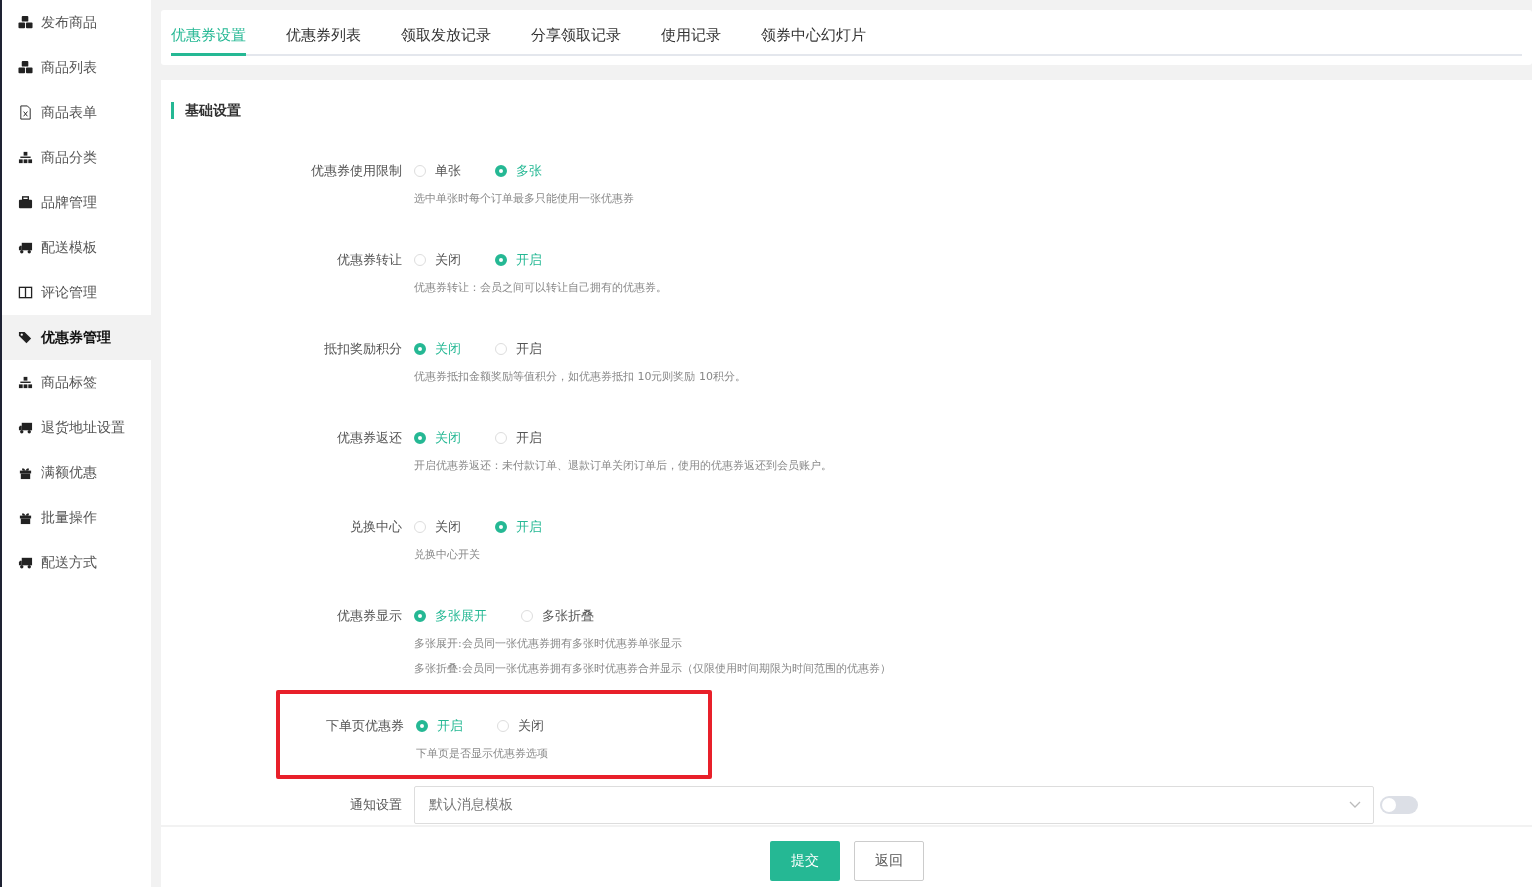 This screenshot has width=1532, height=887. I want to click on tab: 使用记录, so click(691, 41).